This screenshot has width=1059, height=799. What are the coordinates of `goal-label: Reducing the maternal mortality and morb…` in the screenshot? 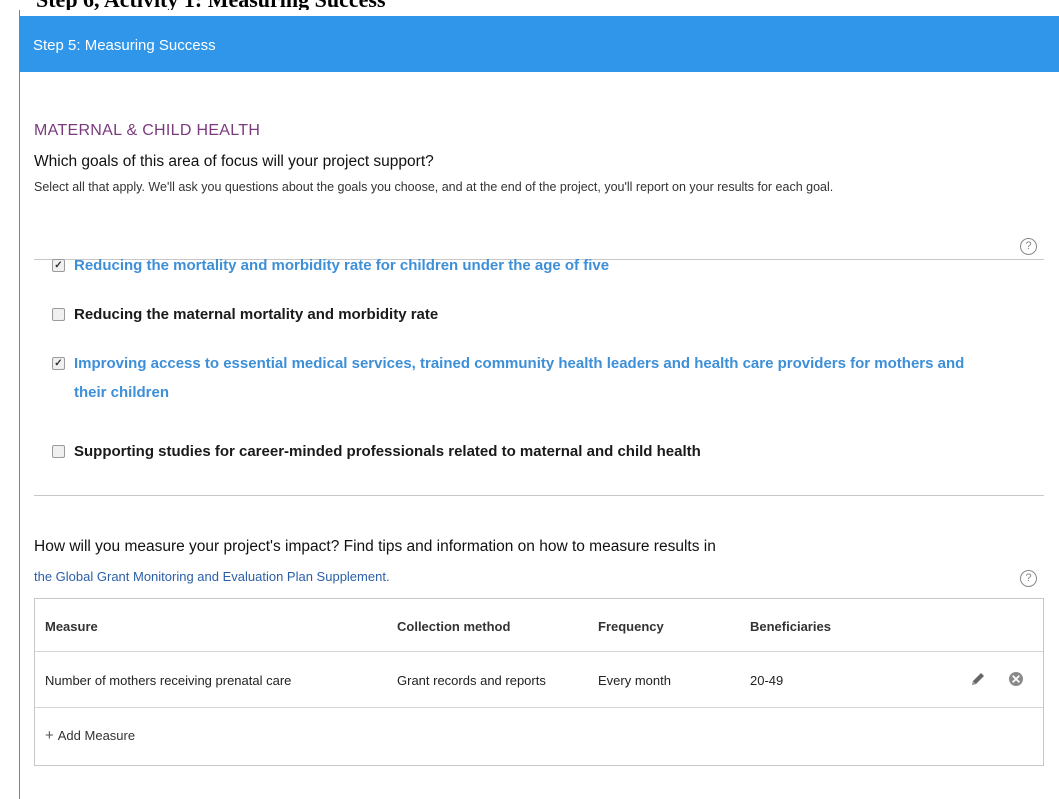 It's located at (534, 314).